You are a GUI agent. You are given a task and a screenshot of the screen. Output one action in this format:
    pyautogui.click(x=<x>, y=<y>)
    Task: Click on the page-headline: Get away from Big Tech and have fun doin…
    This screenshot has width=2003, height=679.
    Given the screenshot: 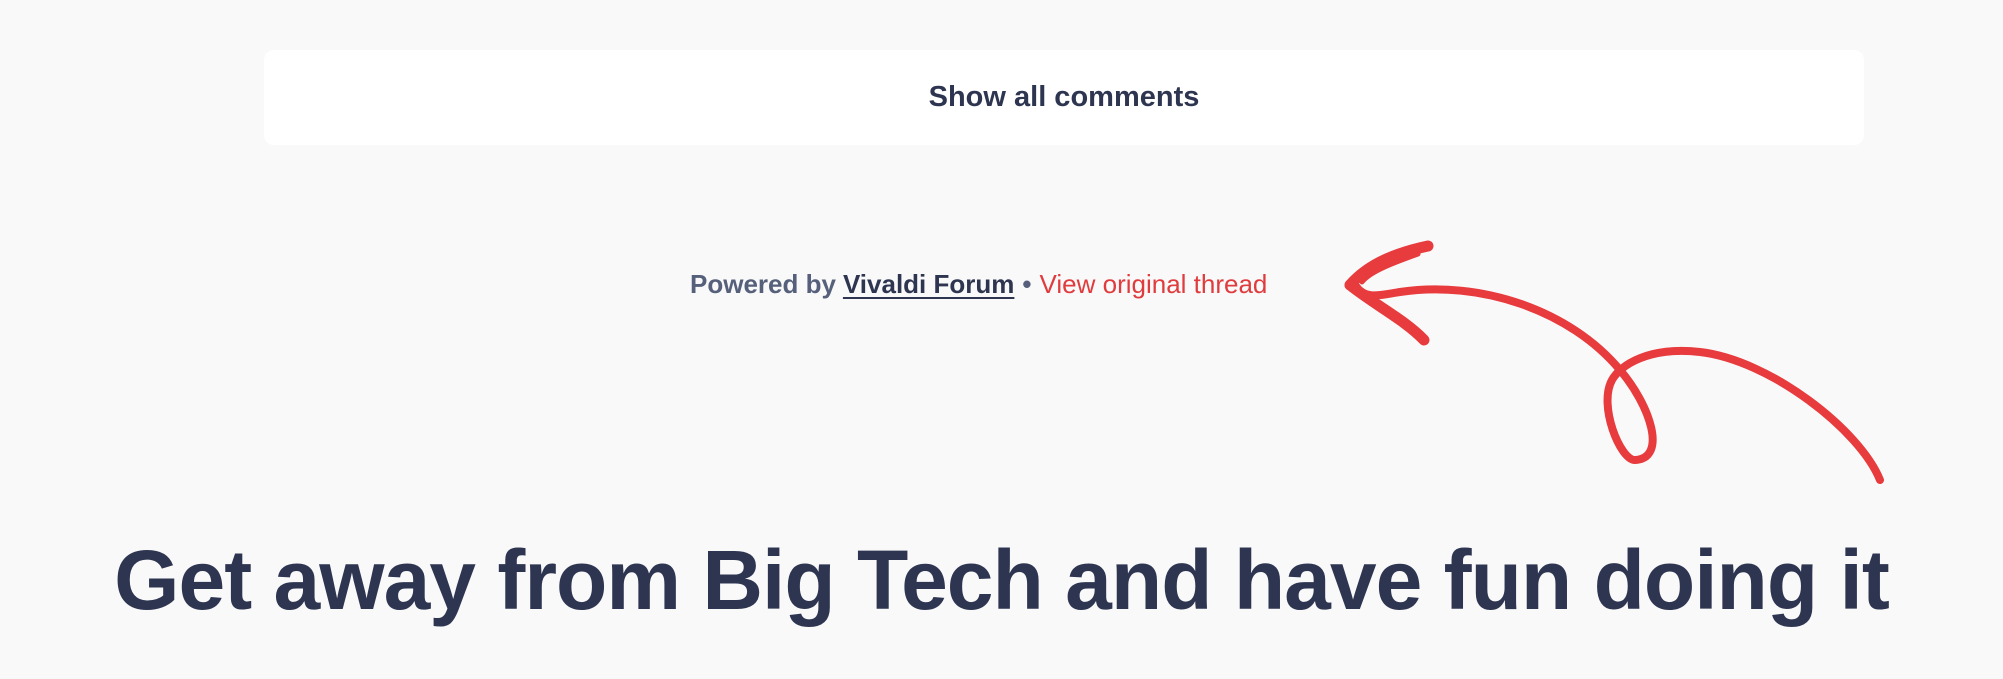 What is the action you would take?
    pyautogui.click(x=1002, y=580)
    